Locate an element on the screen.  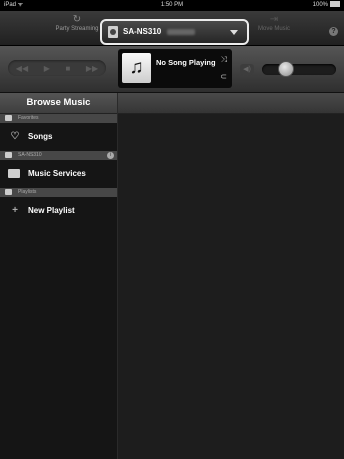
party-streaming-icon: ↻ is located at coordinates (77, 19).